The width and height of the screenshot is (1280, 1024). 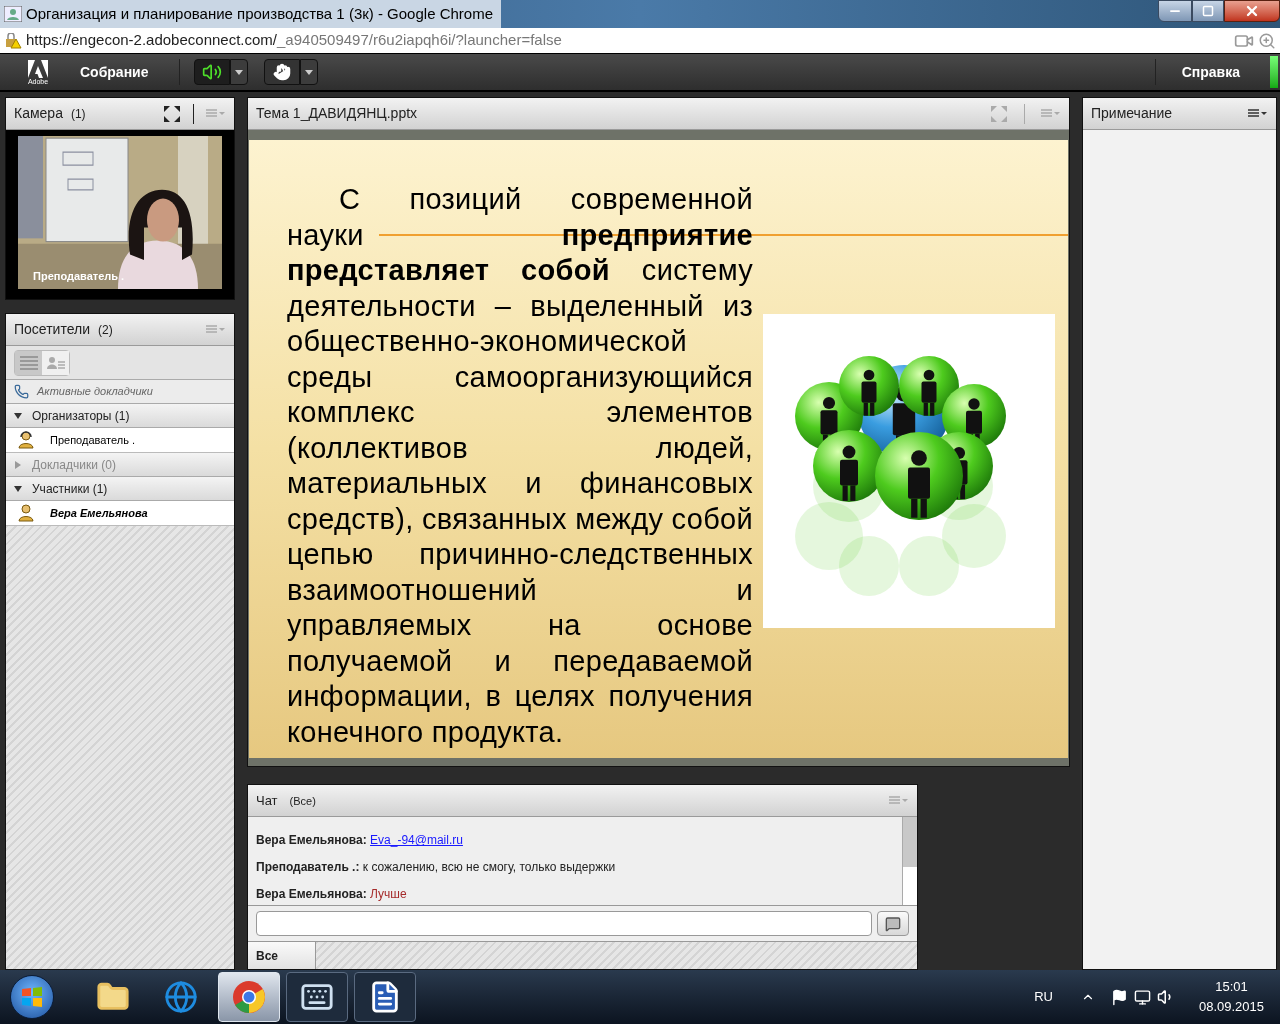 I want to click on lock-warning-icon, so click(x=13, y=40).